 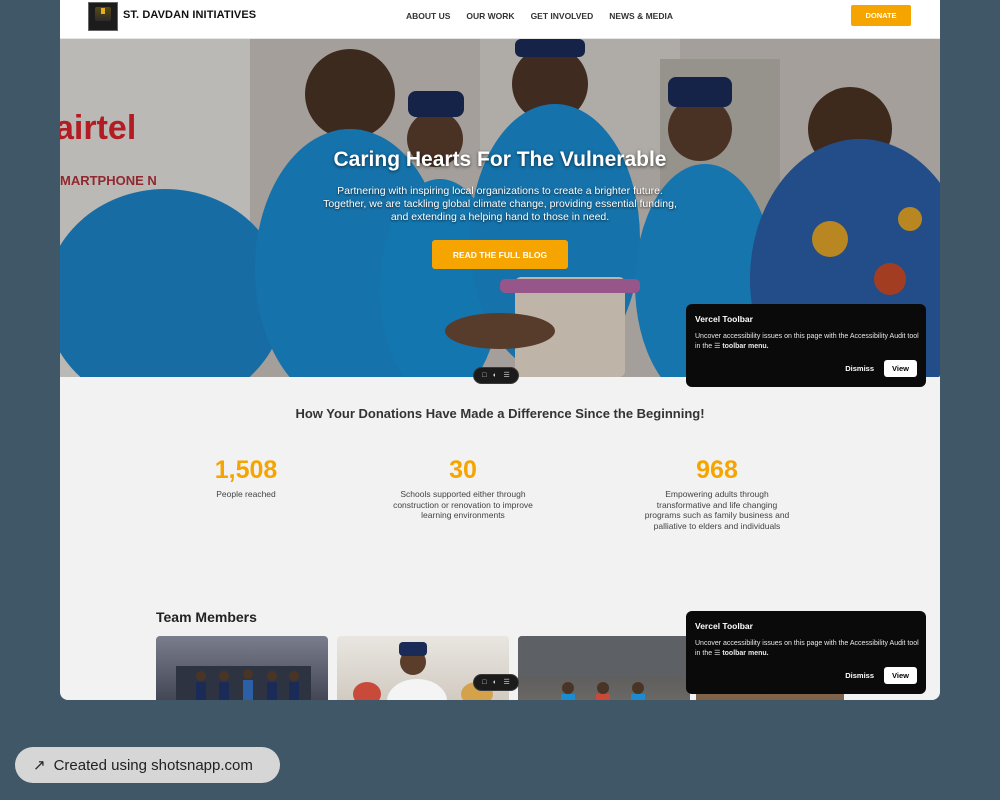 I want to click on stat-value: 1,508, so click(x=246, y=470).